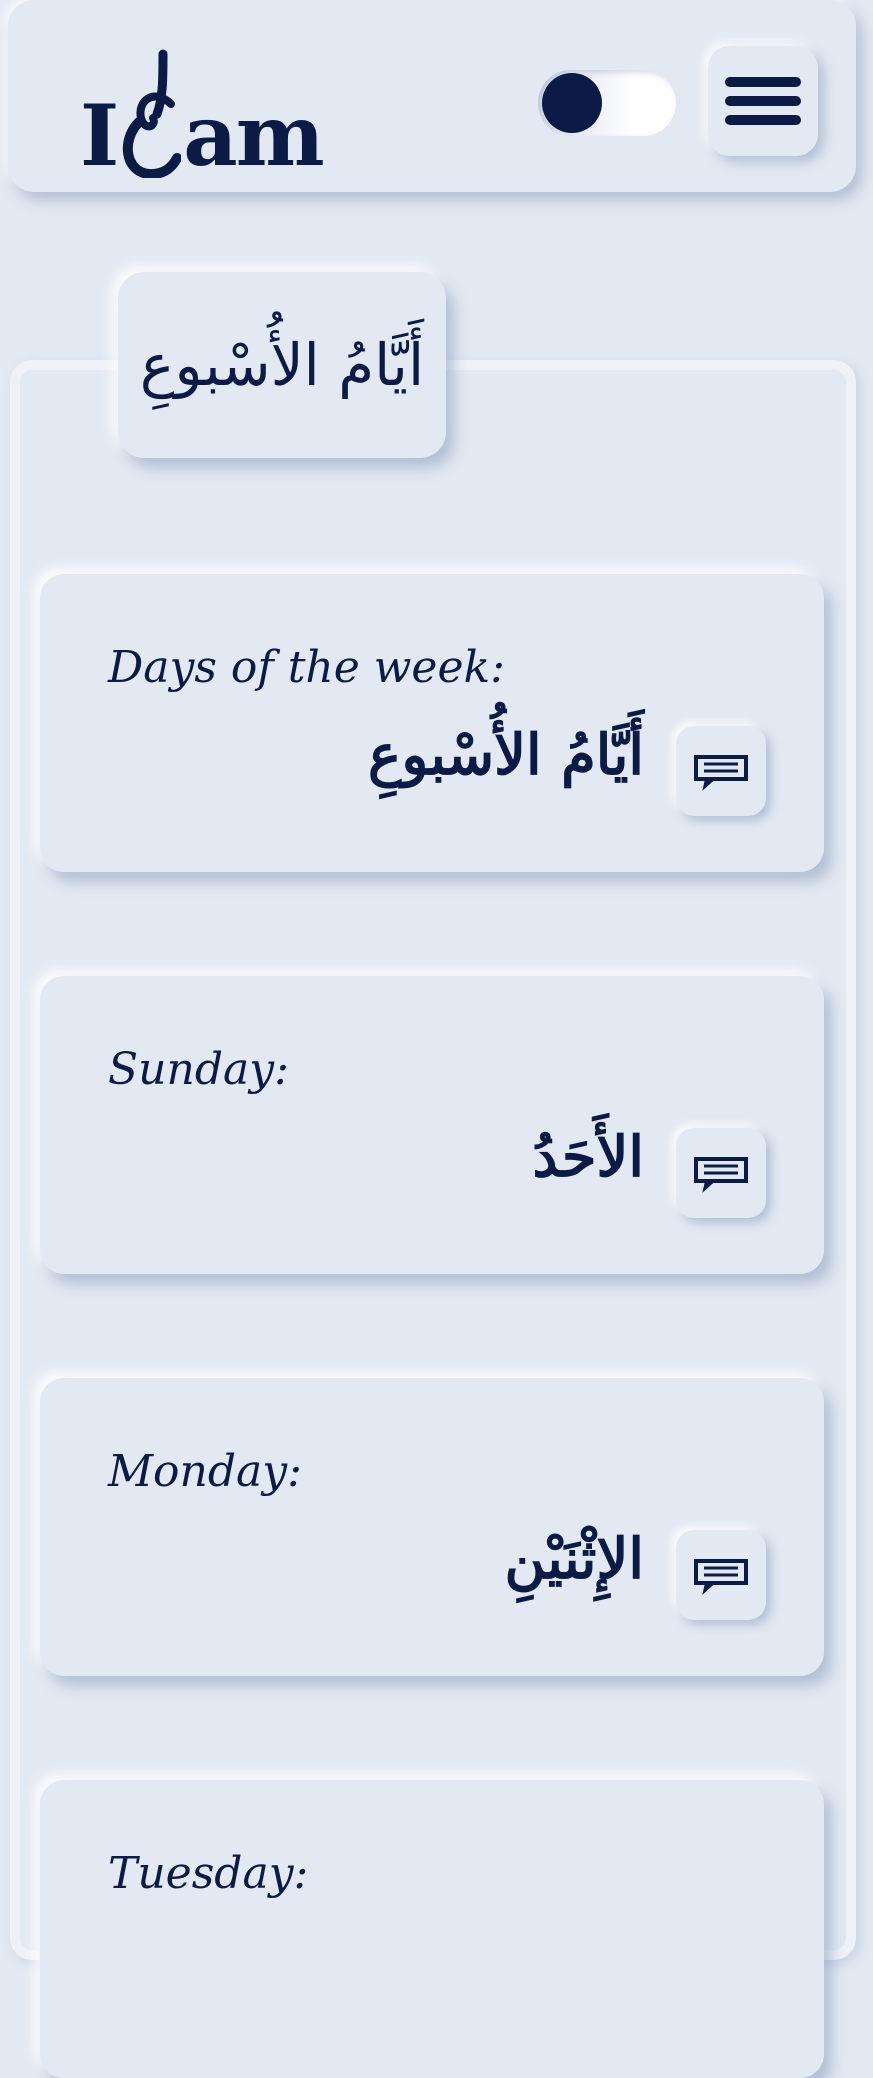  Describe the element at coordinates (99, 135) in the screenshot. I see `logo-letter-i: I` at that location.